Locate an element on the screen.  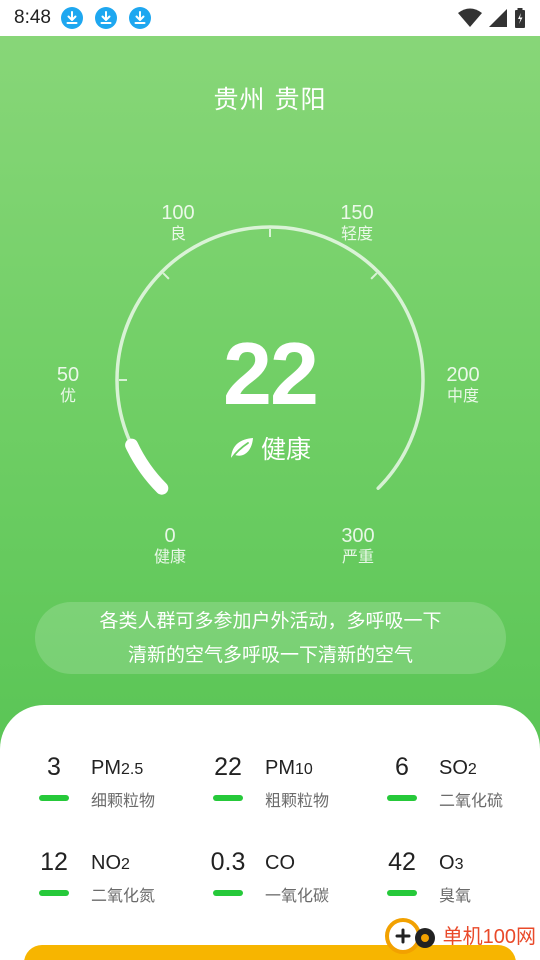
status-time: 8:48 is located at coordinates (32, 17).